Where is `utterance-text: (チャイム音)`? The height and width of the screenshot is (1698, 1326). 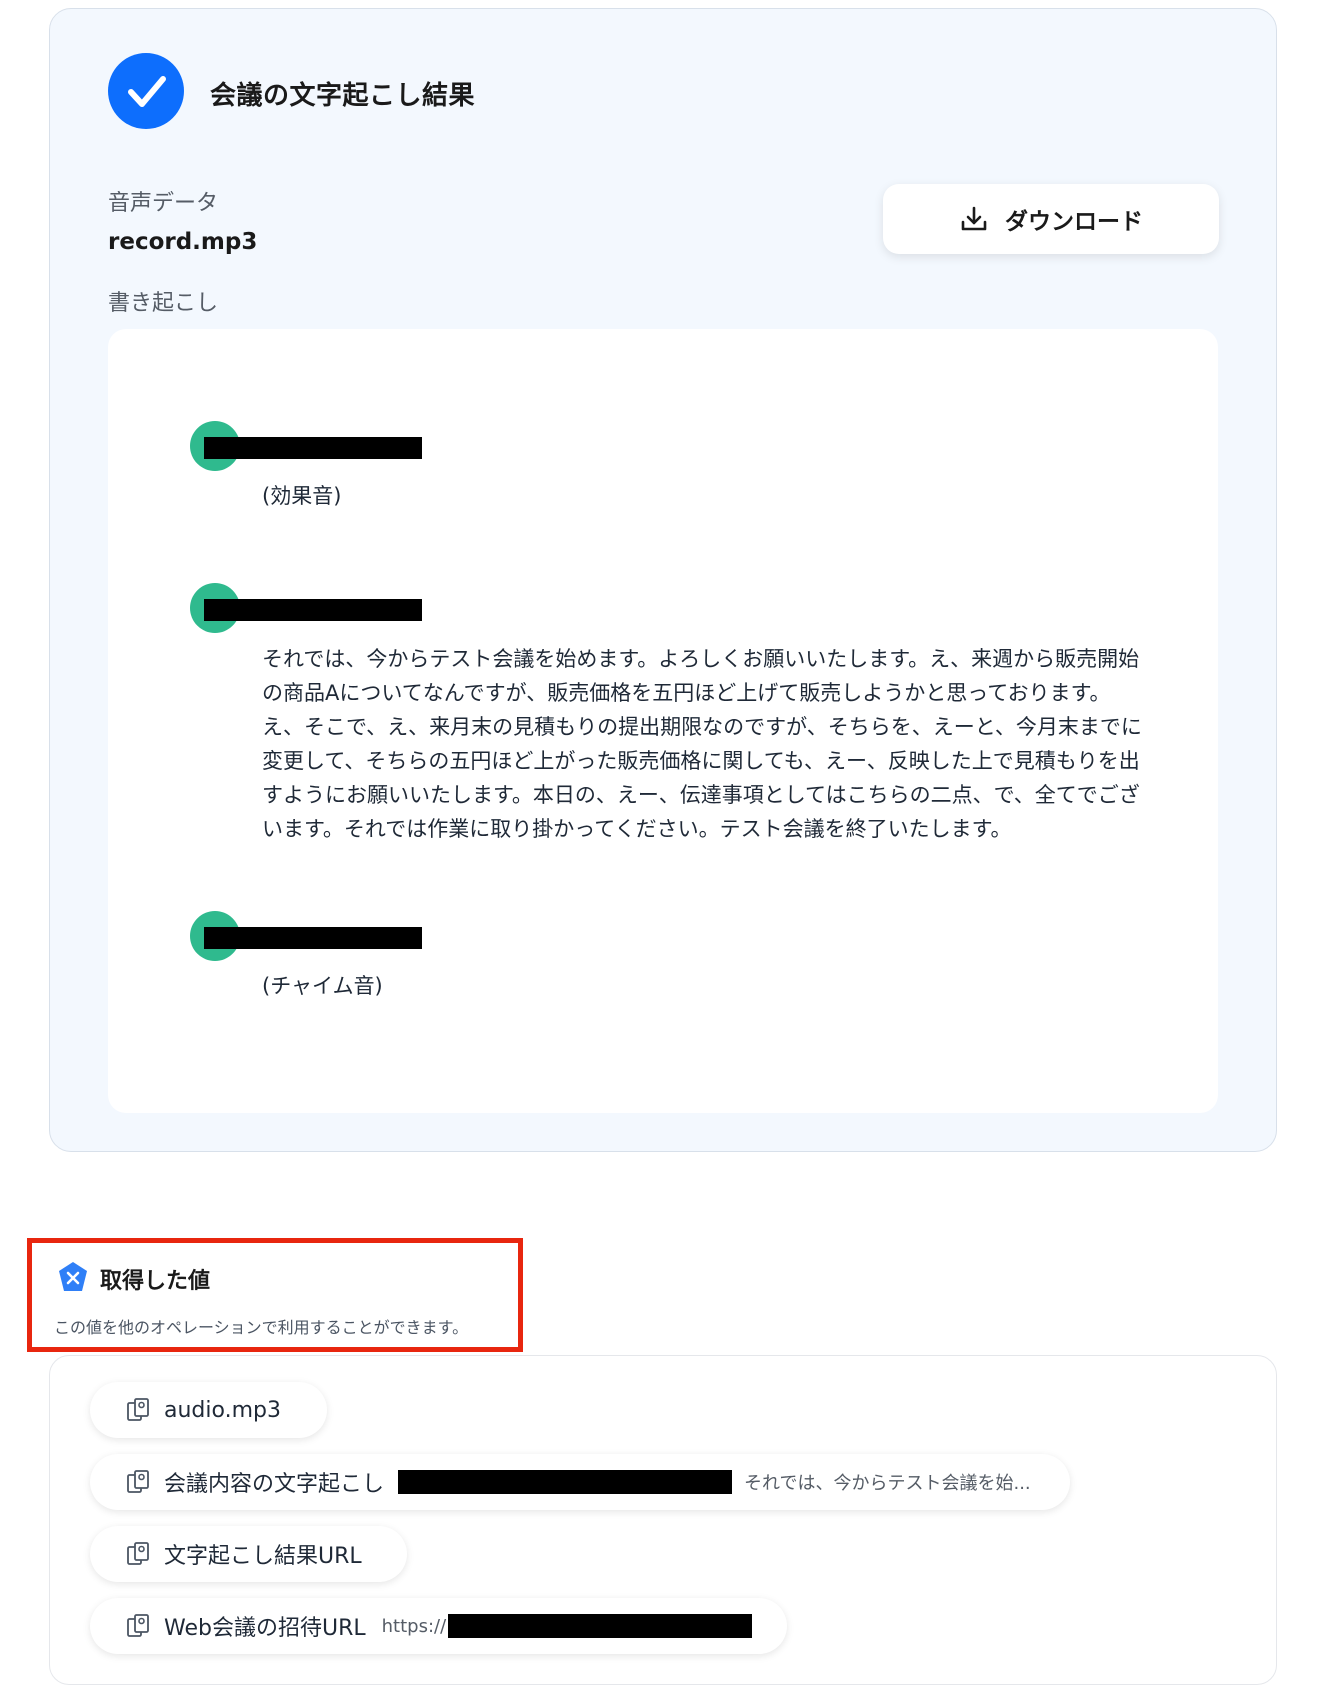
utterance-text: (チャイム音) is located at coordinates (322, 986).